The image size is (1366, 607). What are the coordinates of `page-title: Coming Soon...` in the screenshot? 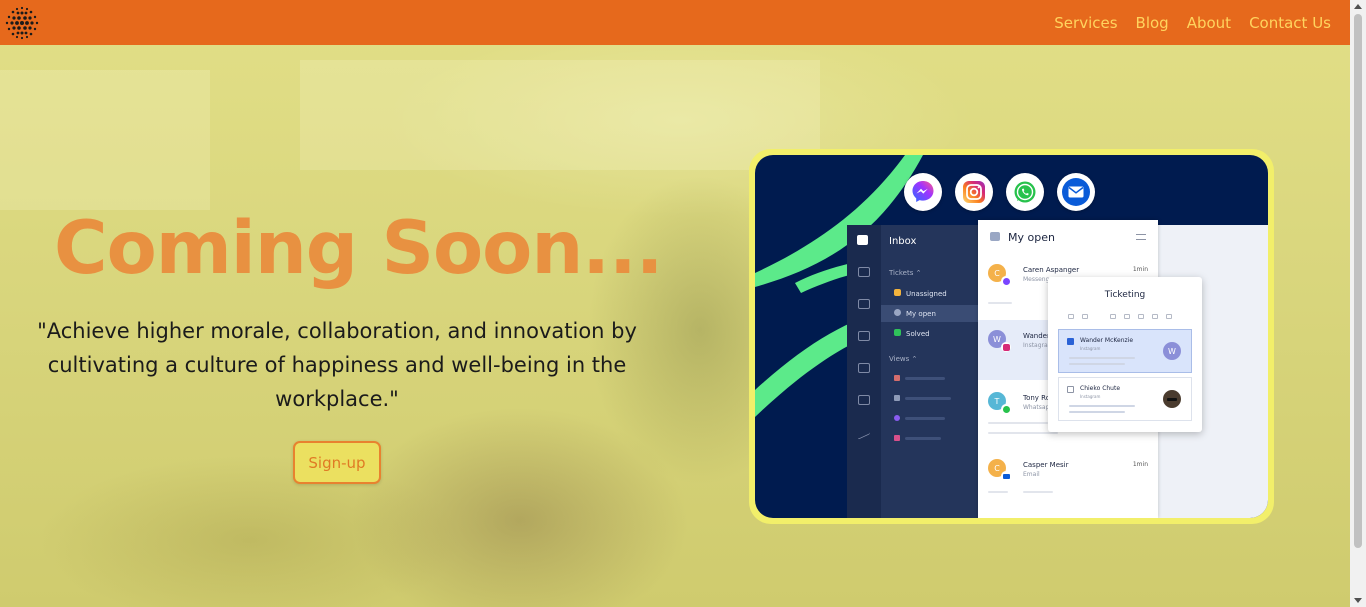 It's located at (358, 248).